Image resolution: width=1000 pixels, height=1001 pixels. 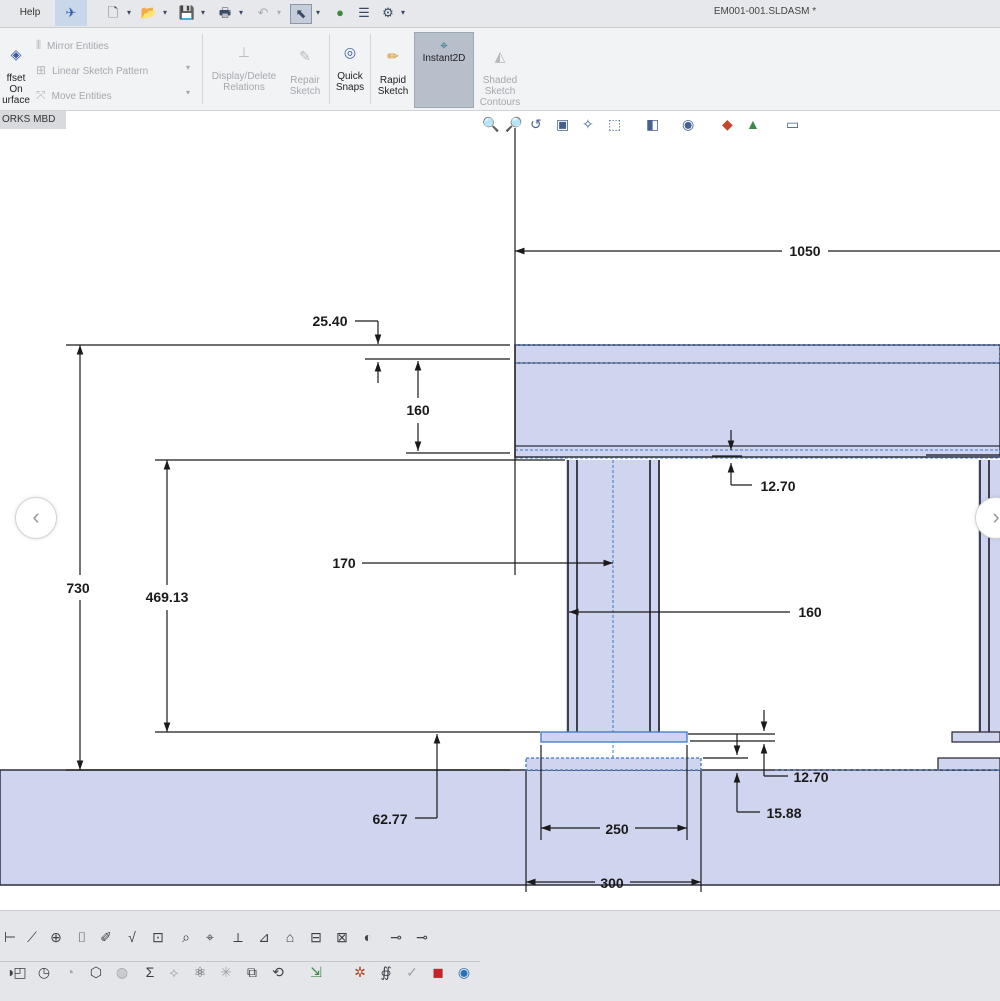 What do you see at coordinates (210, 937) in the screenshot?
I see `pin-annotation-icon: ⌖` at bounding box center [210, 937].